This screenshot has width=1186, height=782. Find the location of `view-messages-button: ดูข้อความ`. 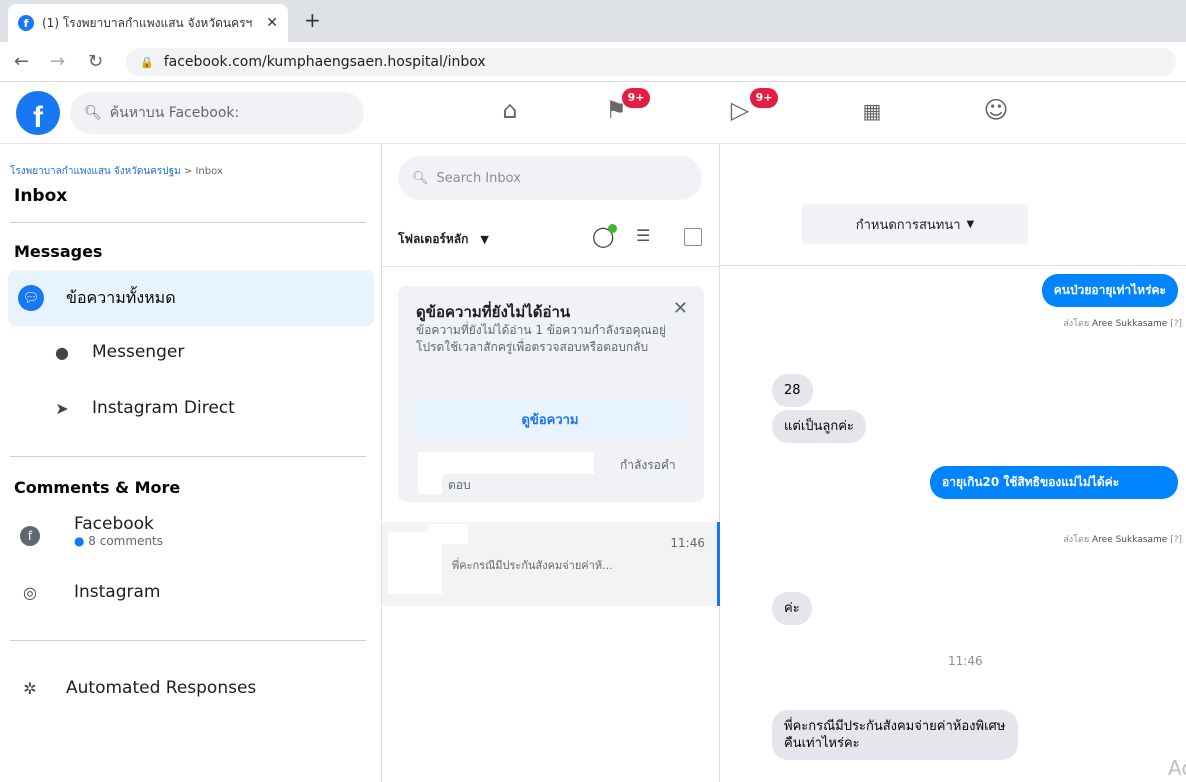

view-messages-button: ดูข้อความ is located at coordinates (550, 419).